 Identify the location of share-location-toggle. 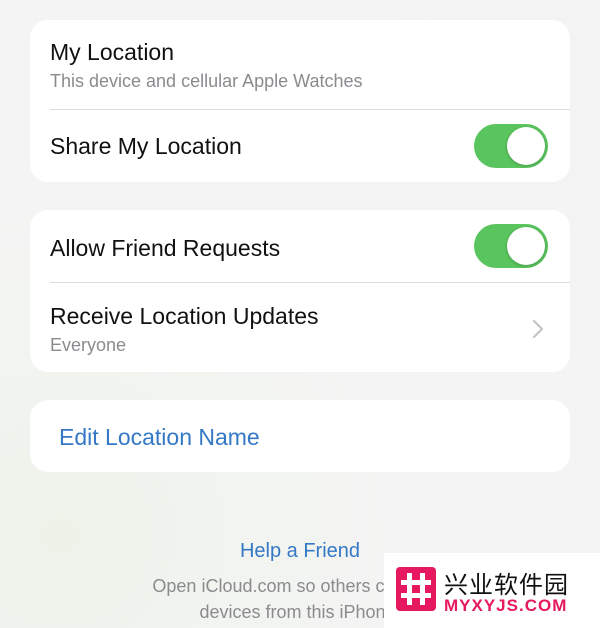
(511, 146).